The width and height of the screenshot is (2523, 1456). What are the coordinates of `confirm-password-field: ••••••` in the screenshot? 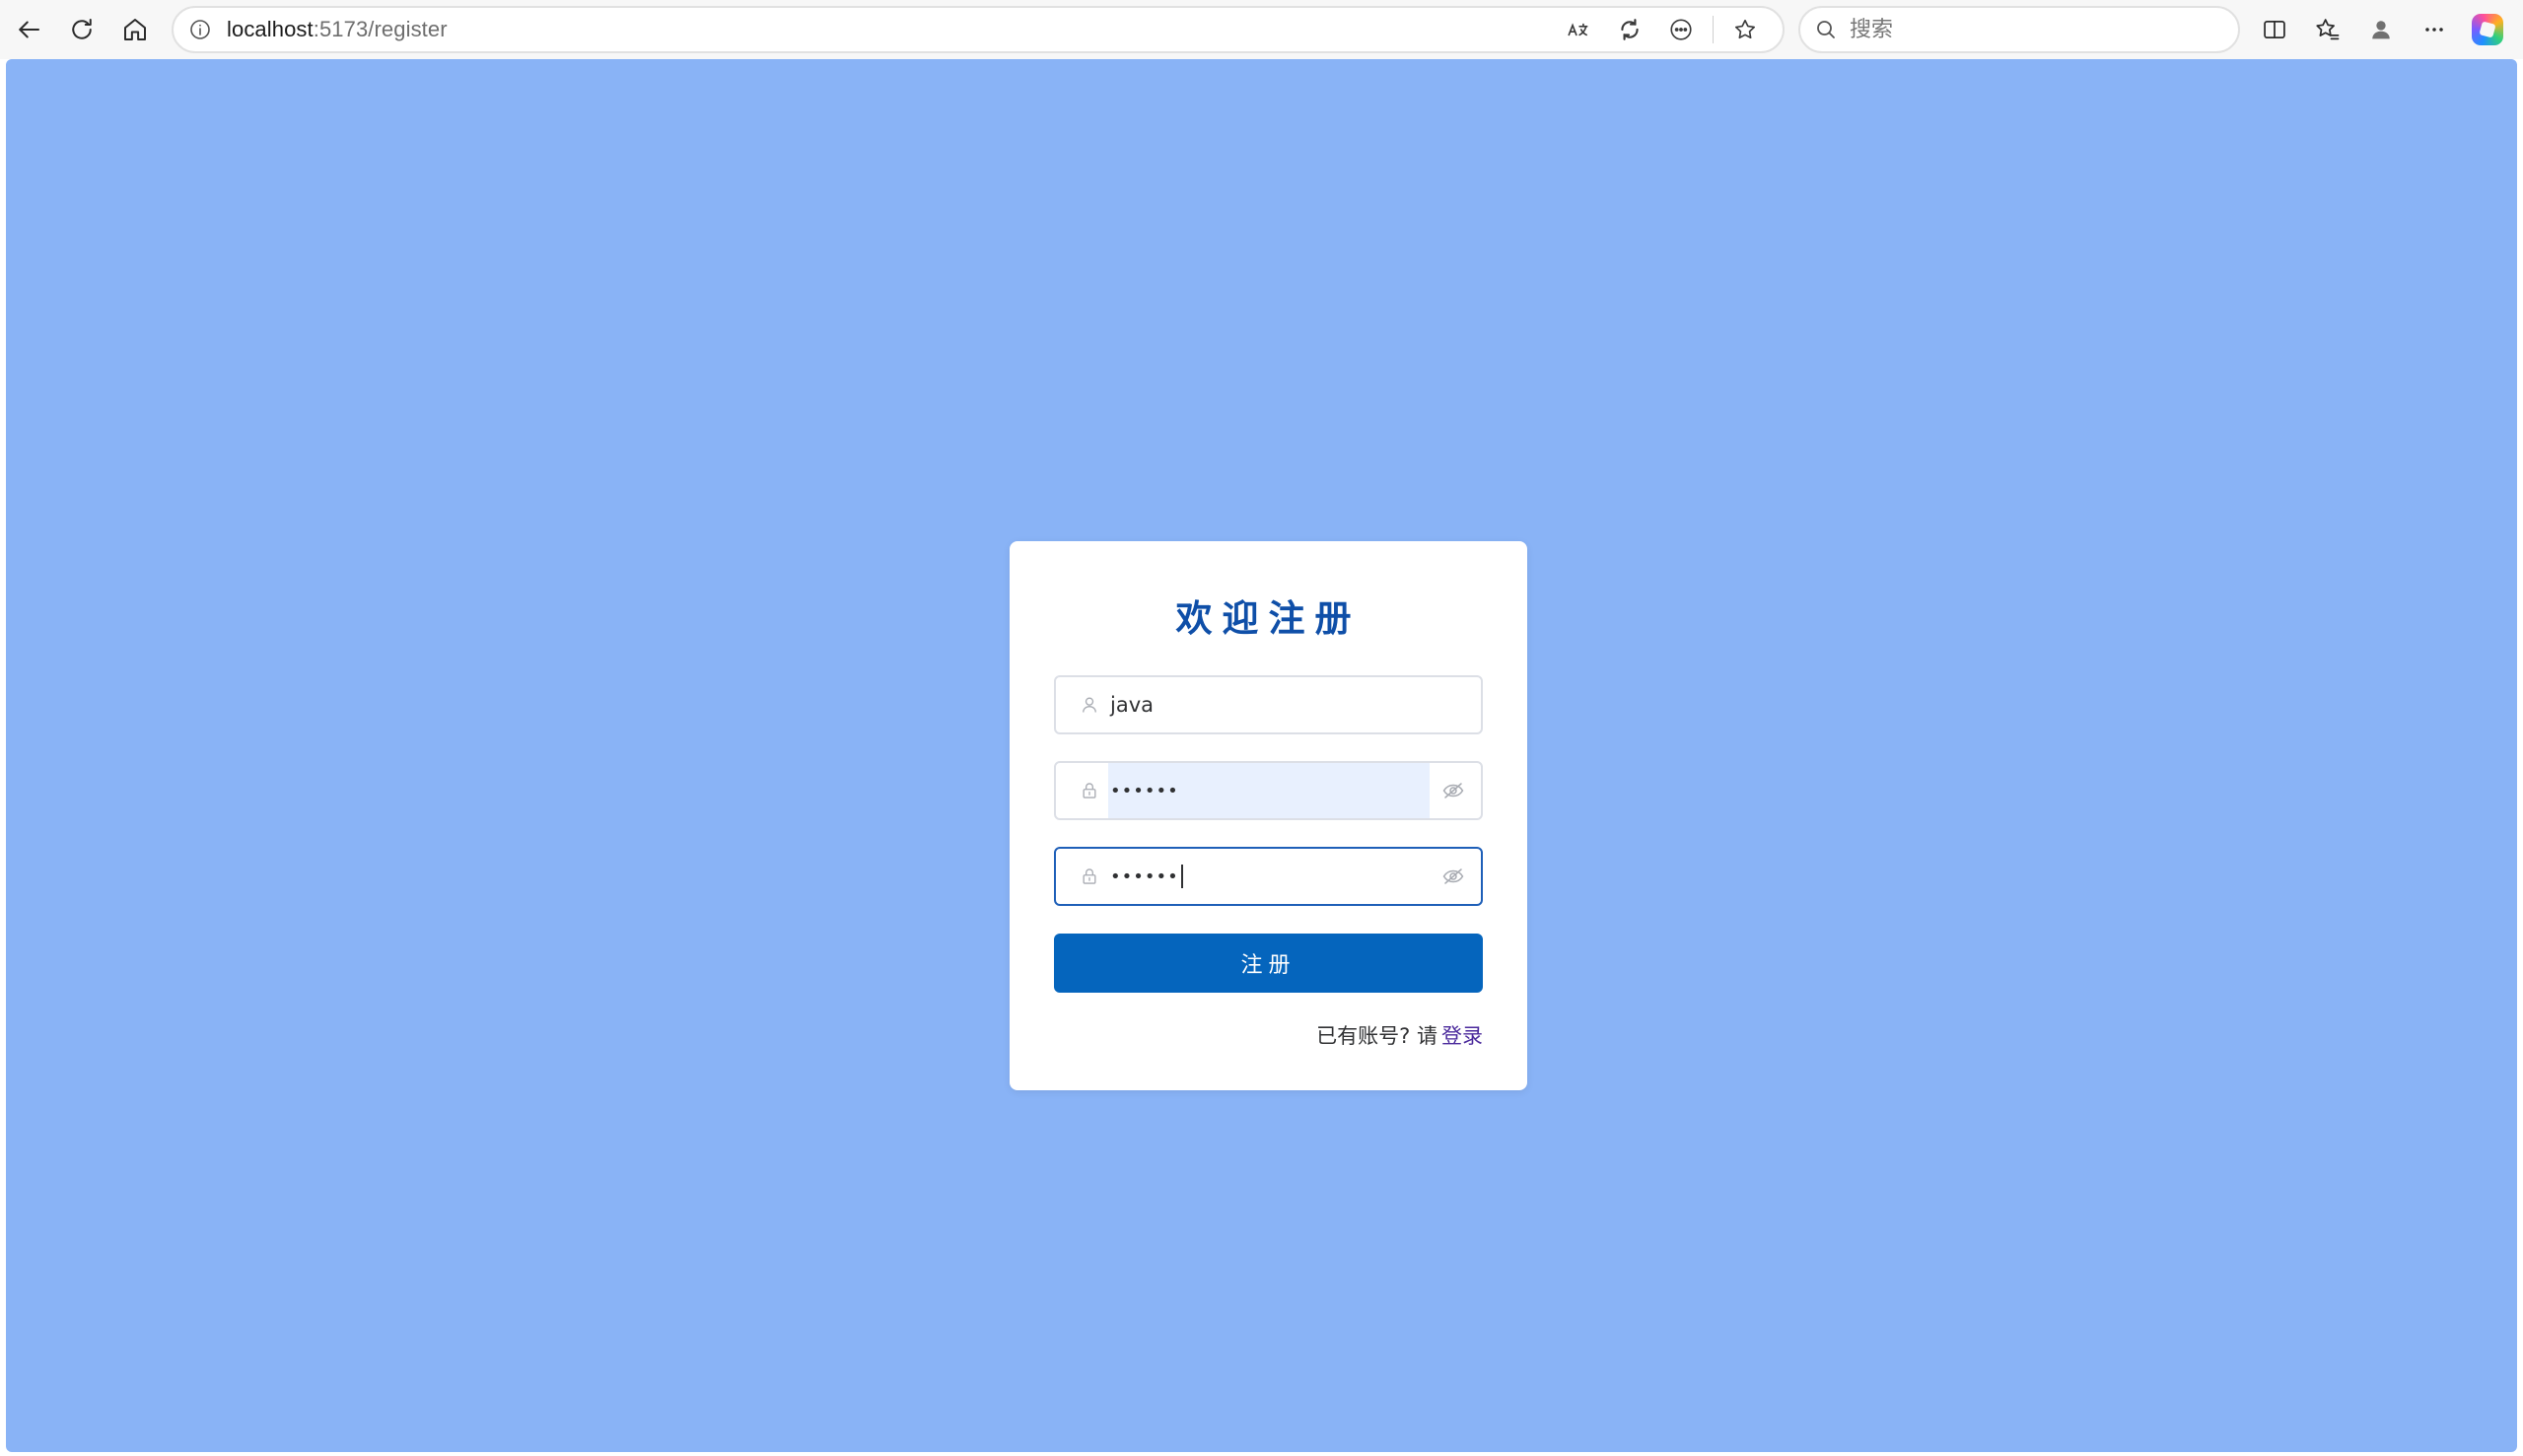 It's located at (1268, 876).